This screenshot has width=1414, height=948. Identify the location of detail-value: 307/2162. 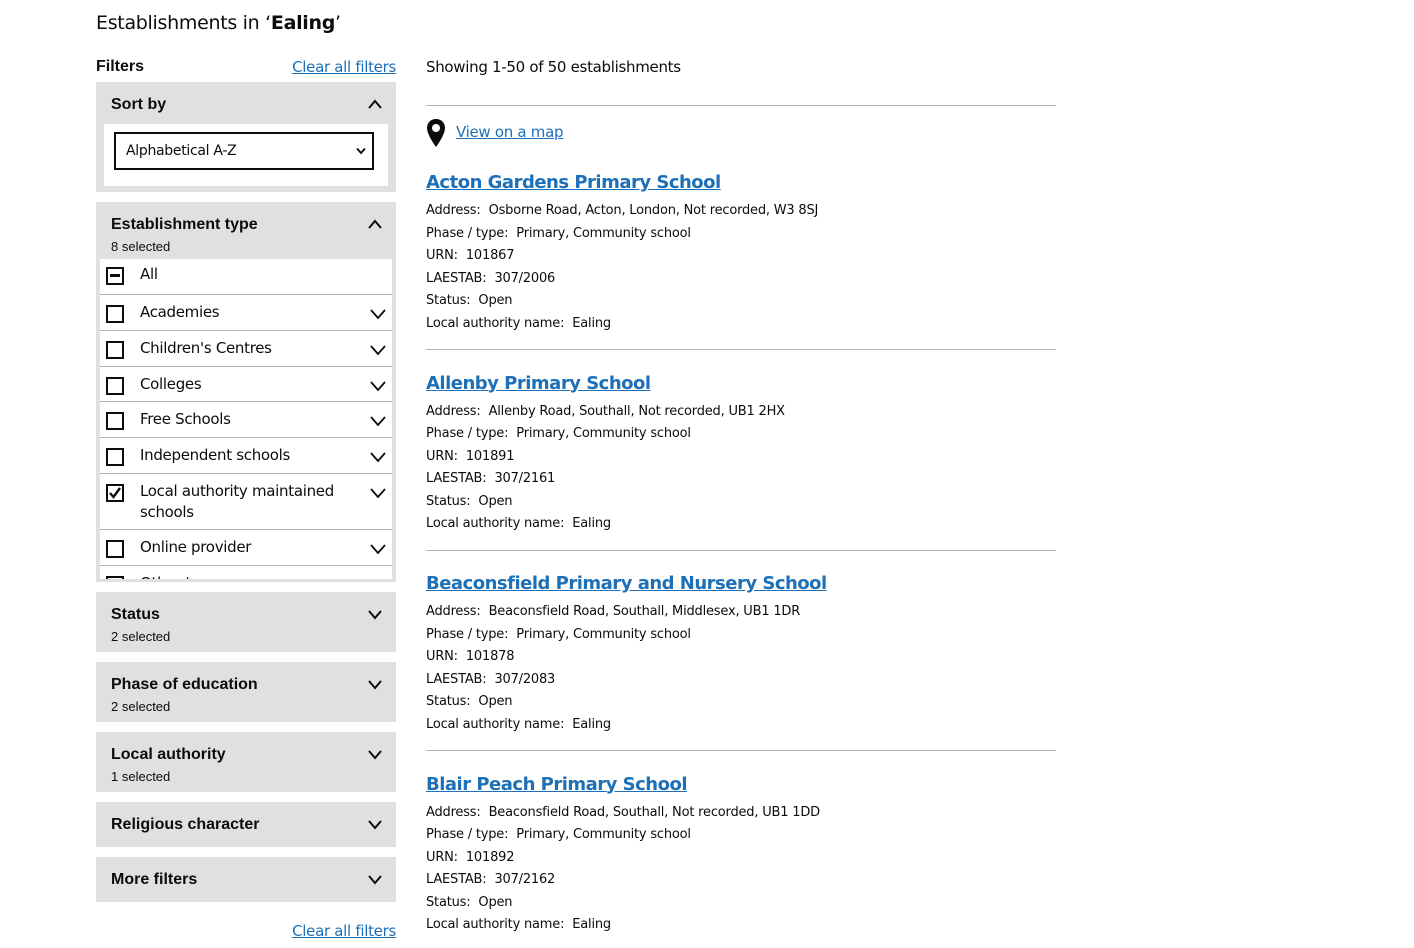
(525, 879).